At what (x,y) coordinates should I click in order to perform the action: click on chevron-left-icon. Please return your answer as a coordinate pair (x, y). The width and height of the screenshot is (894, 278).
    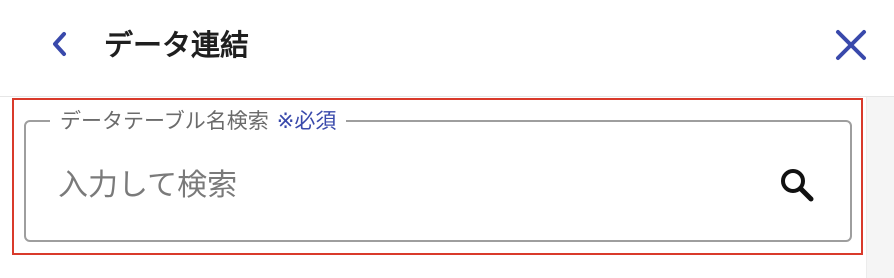
    Looking at the image, I should click on (59, 44).